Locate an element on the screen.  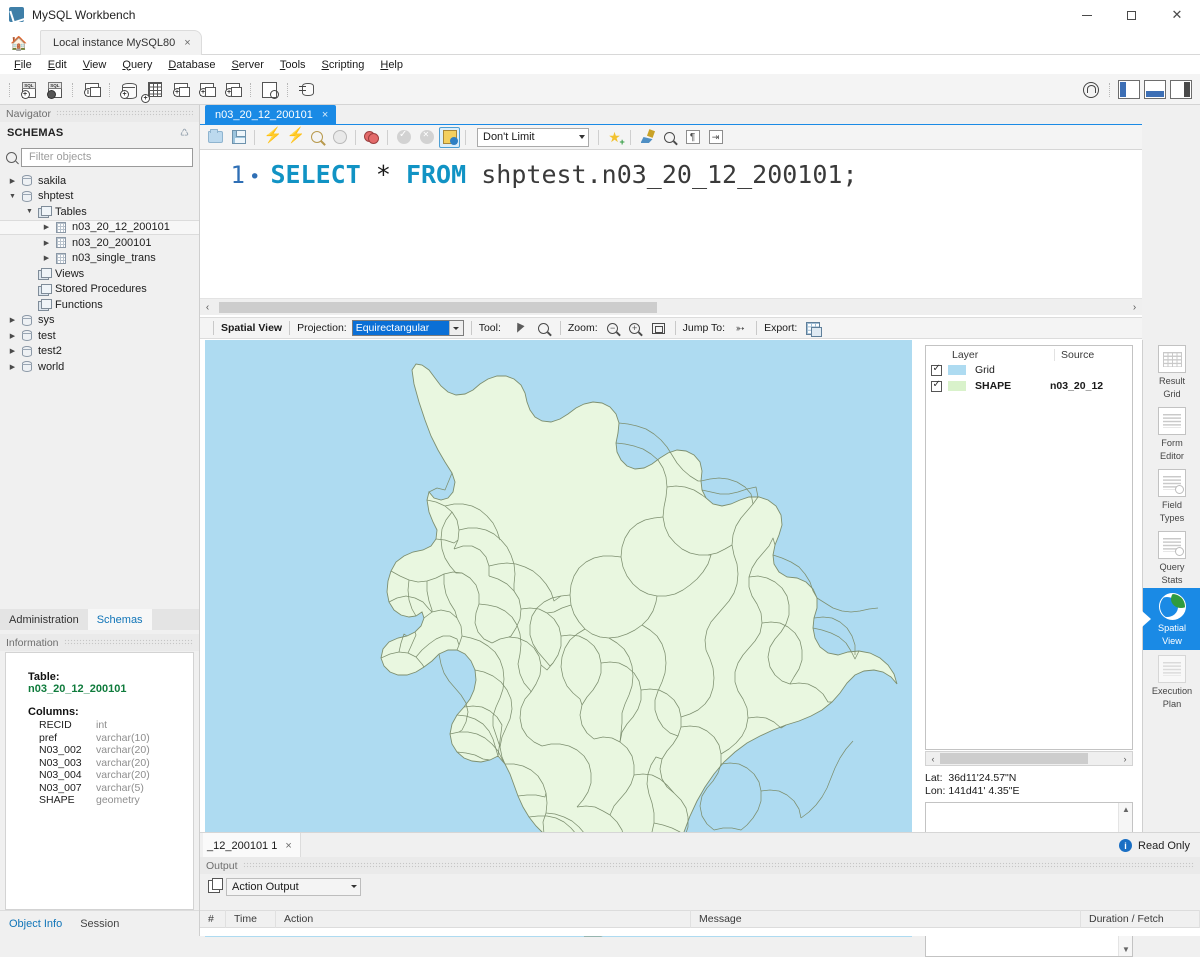
zoom-in-button: + is located at coordinates (635, 328).